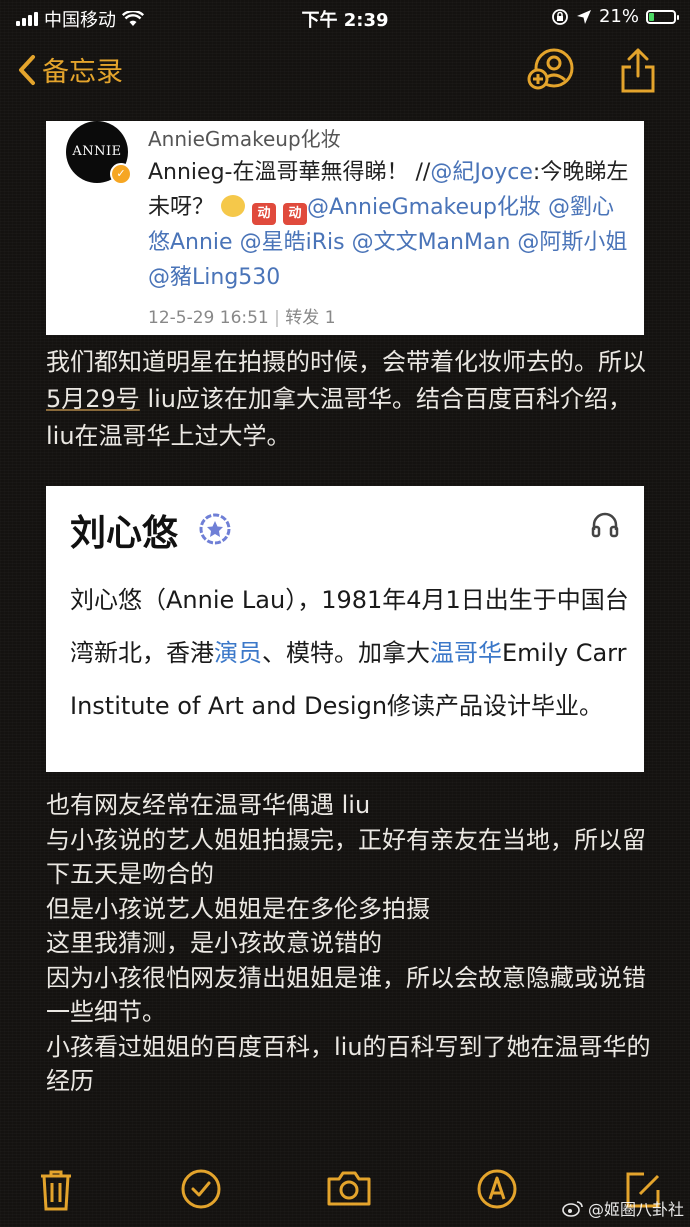 The width and height of the screenshot is (690, 1227). What do you see at coordinates (233, 206) in the screenshot?
I see `sunny-face-emoji-icon` at bounding box center [233, 206].